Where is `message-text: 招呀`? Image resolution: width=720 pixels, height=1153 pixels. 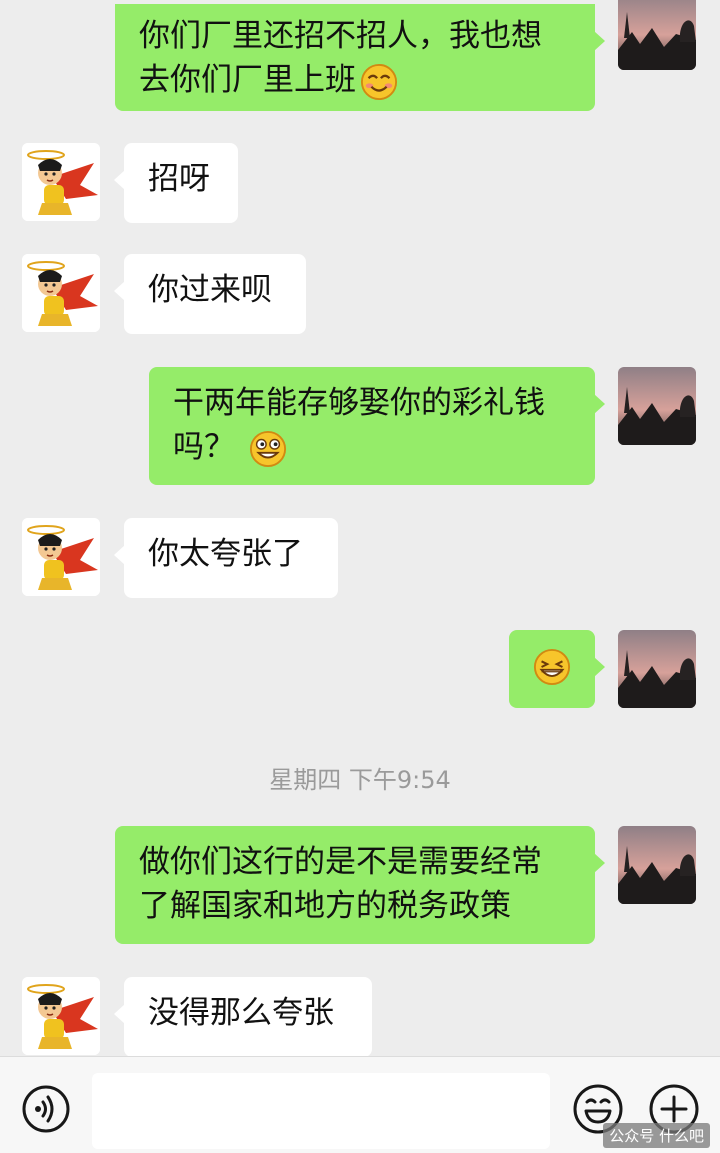 message-text: 招呀 is located at coordinates (179, 179).